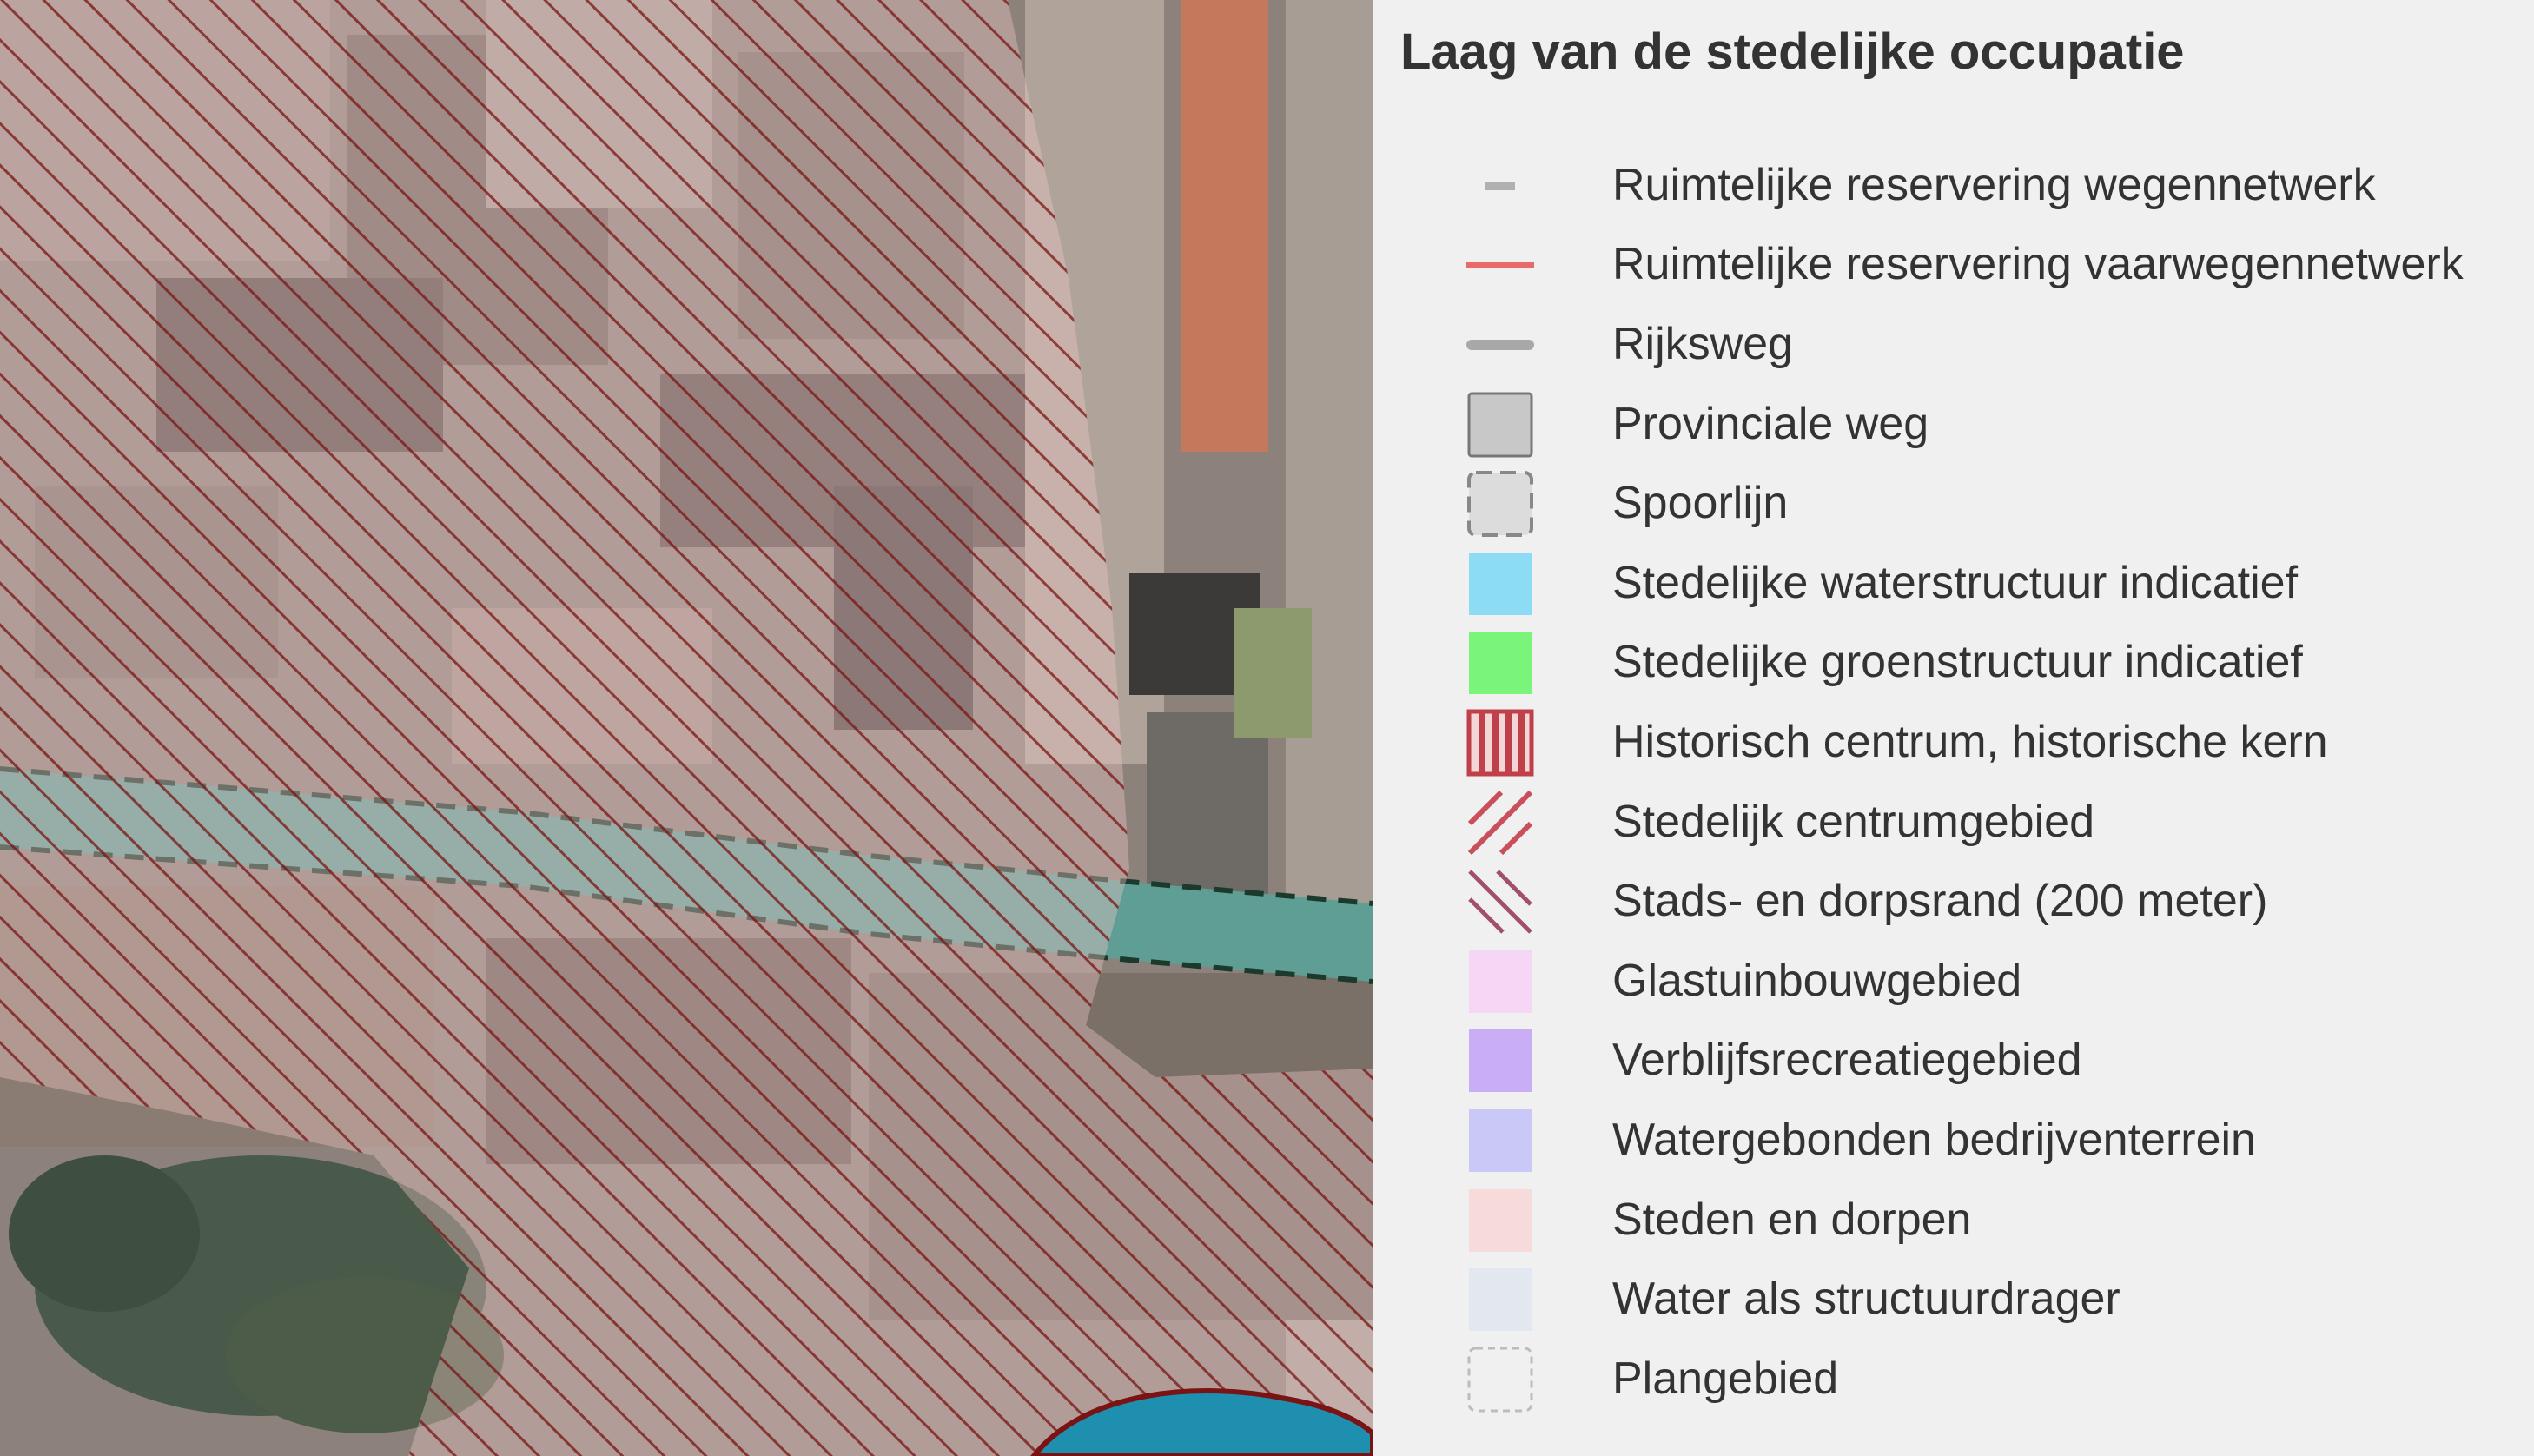 The height and width of the screenshot is (1456, 2534). I want to click on legend-item: Ruimtelijke reservering wegennetwerk, so click(1953, 186).